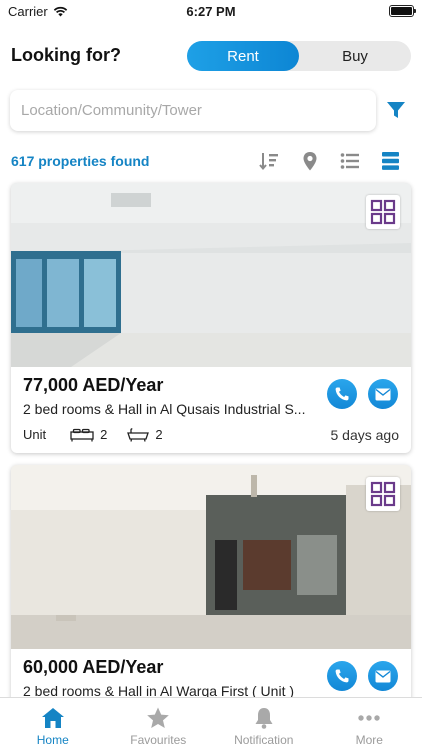 The width and height of the screenshot is (422, 750). I want to click on bell-icon, so click(264, 718).